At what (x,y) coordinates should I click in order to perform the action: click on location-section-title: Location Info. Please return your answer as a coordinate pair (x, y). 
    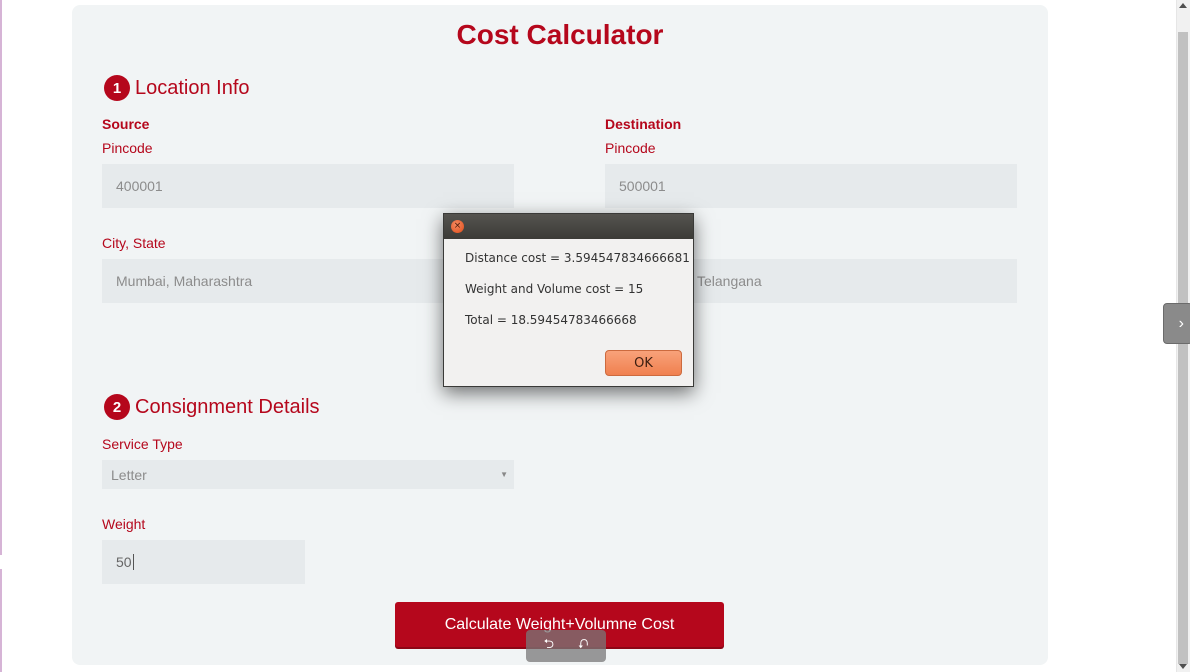
    Looking at the image, I should click on (192, 87).